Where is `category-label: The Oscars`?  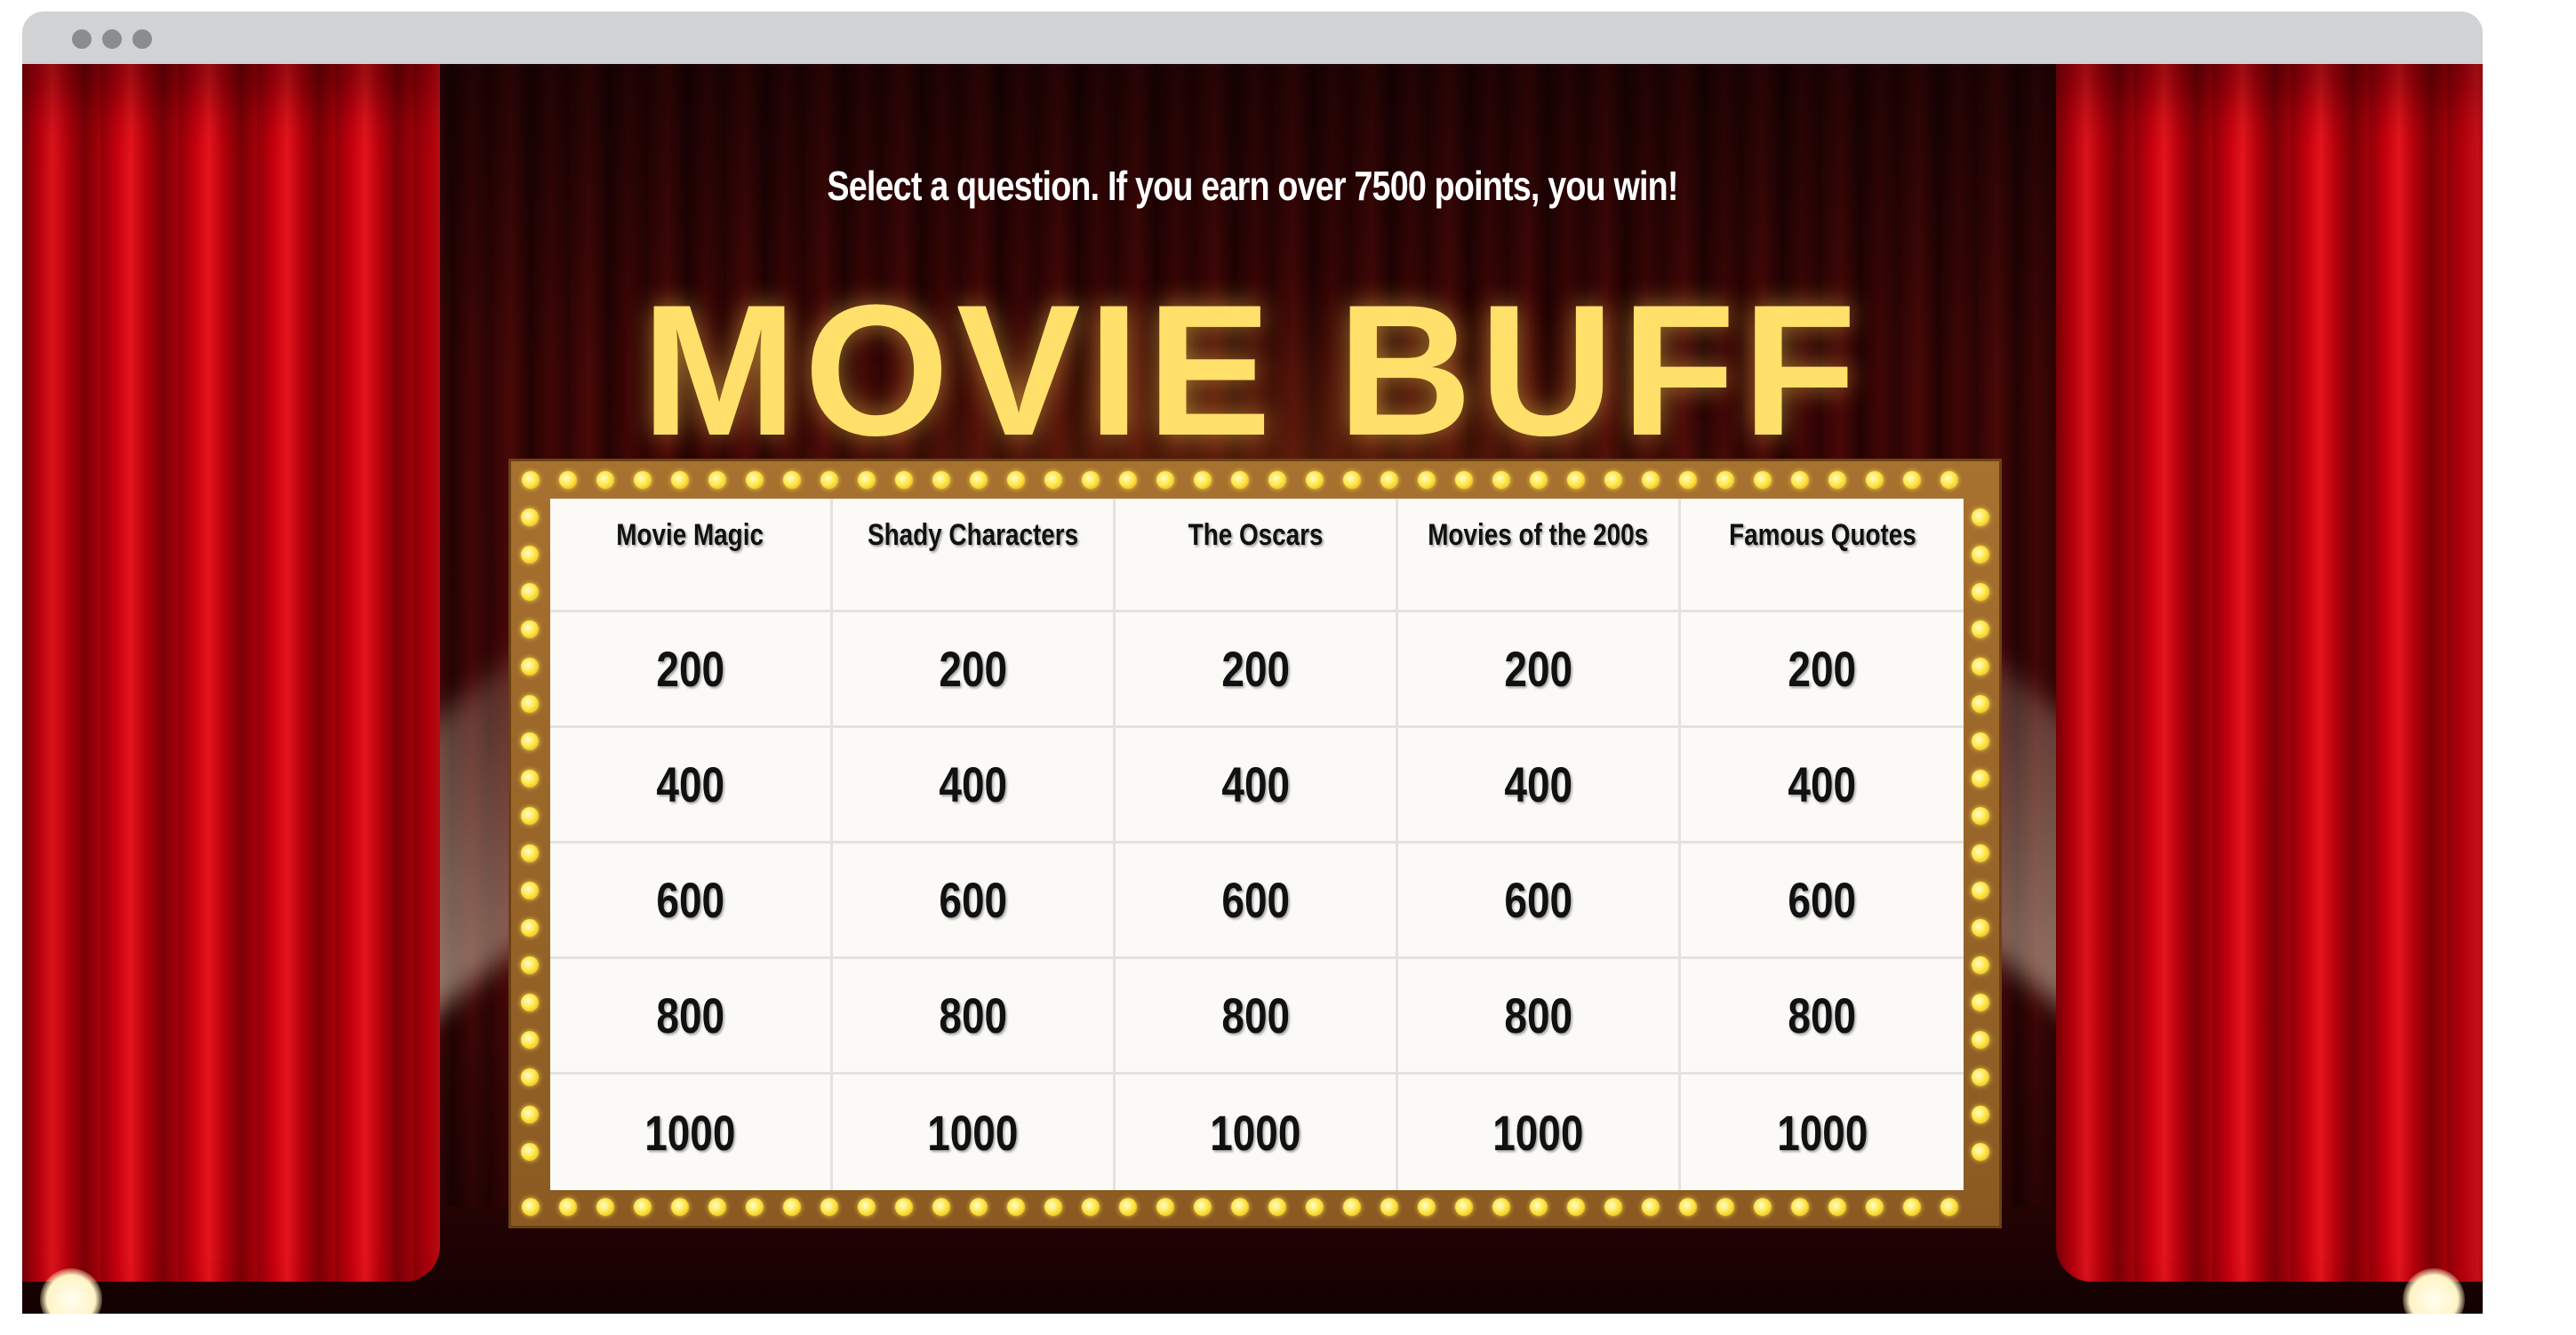
category-label: The Oscars is located at coordinates (1256, 535).